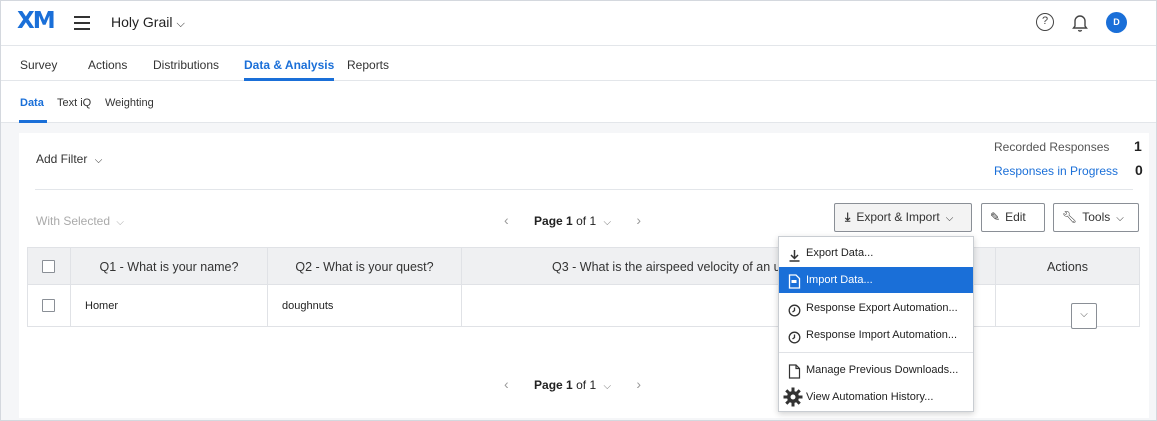  Describe the element at coordinates (794, 281) in the screenshot. I see `file-import-icon` at that location.